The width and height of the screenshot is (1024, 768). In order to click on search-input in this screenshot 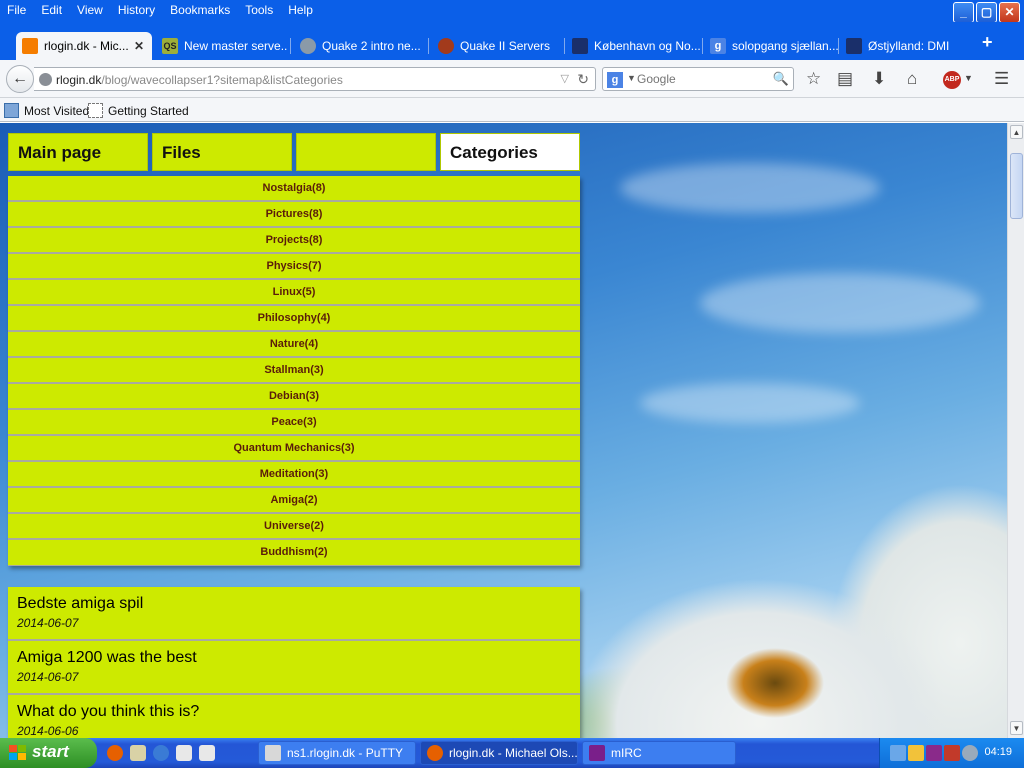, I will do `click(702, 79)`.